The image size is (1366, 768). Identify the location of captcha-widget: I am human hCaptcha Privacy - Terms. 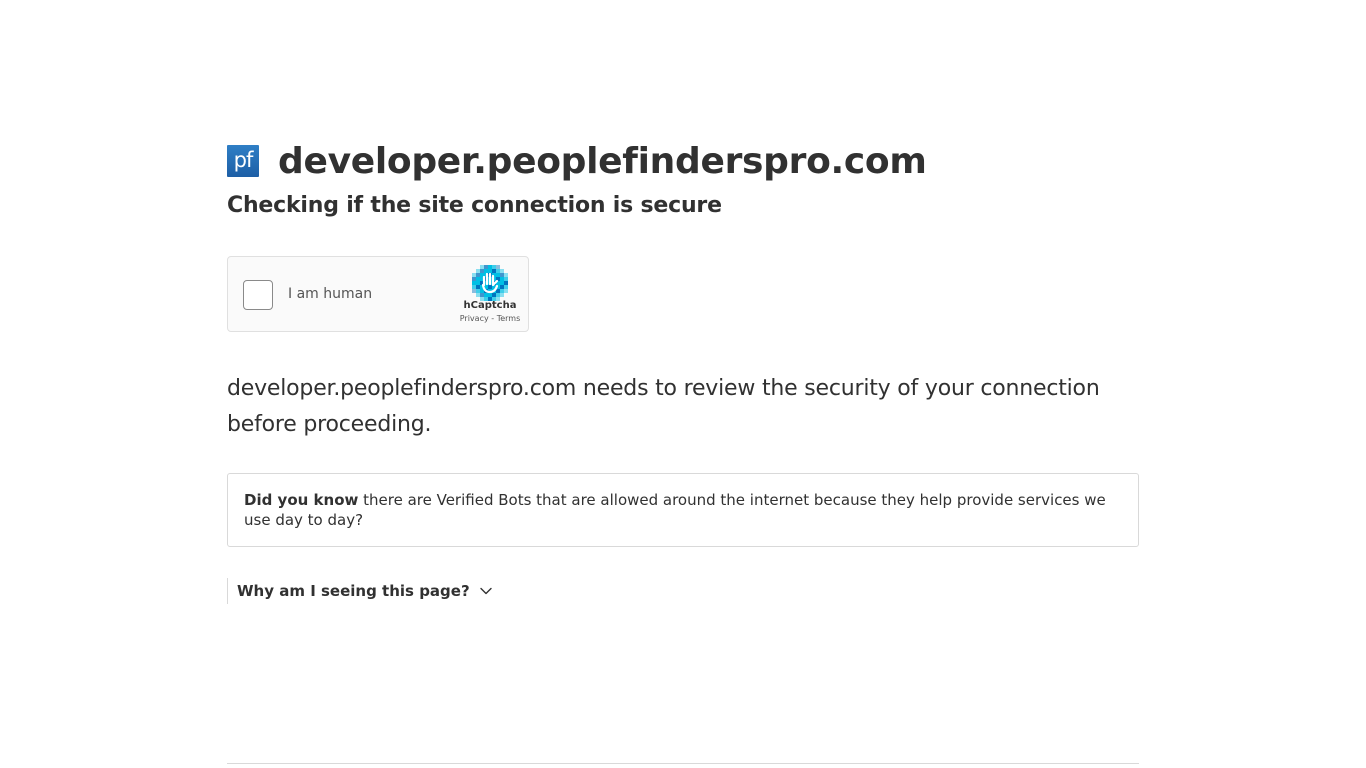
(378, 294).